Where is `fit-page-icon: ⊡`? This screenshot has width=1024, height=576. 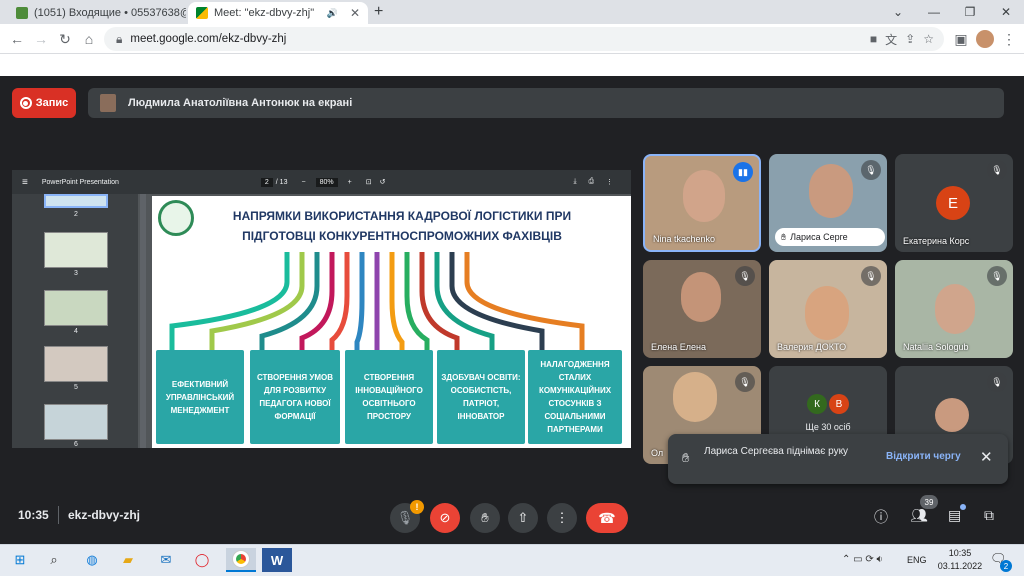 fit-page-icon: ⊡ is located at coordinates (369, 182).